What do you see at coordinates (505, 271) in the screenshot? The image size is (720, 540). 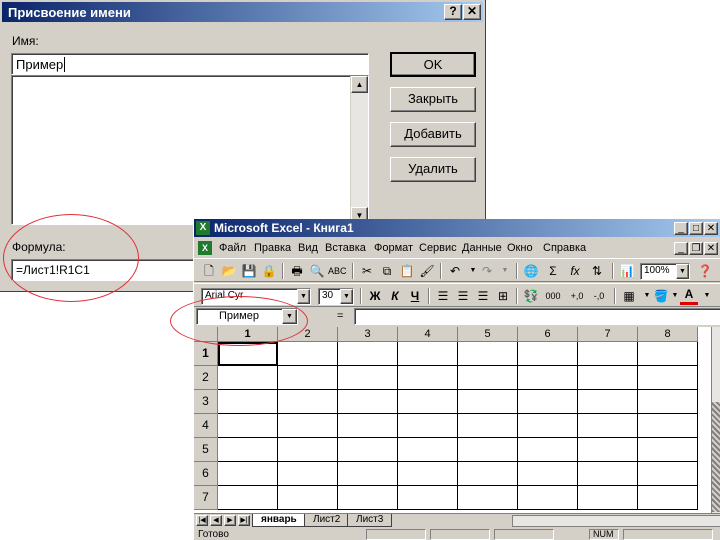 I see `redo-dropdown-icon: ▼` at bounding box center [505, 271].